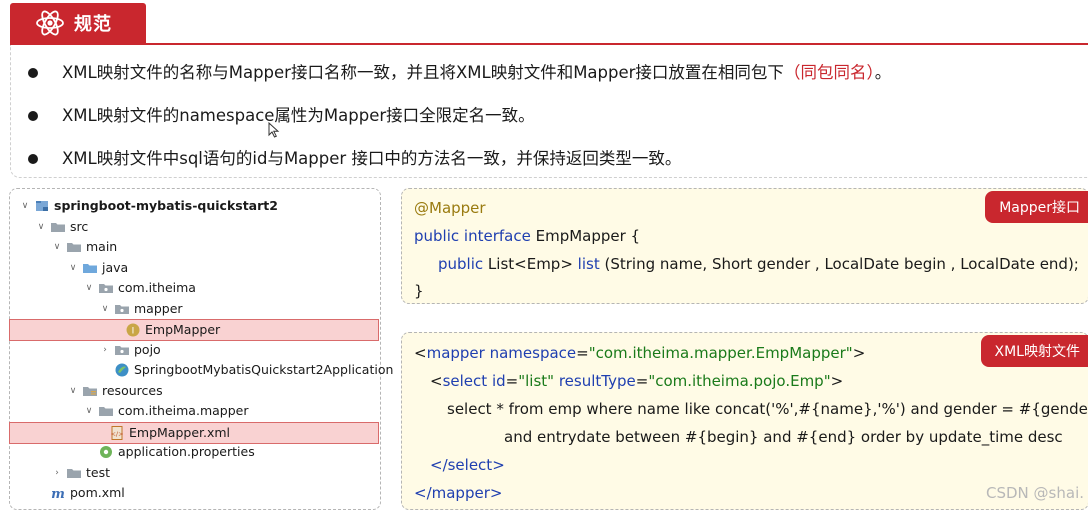 The image size is (1088, 510). What do you see at coordinates (274, 130) in the screenshot?
I see `mouse-cursor-icon` at bounding box center [274, 130].